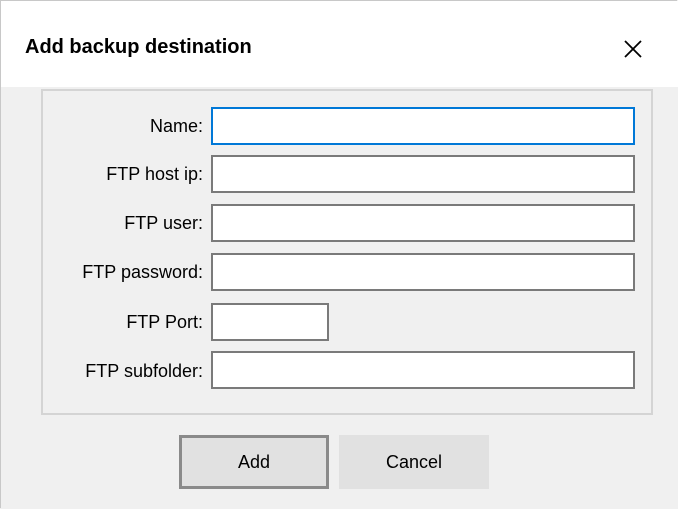 The image size is (678, 509). I want to click on ftp-password-label: FTP password:, so click(142, 272).